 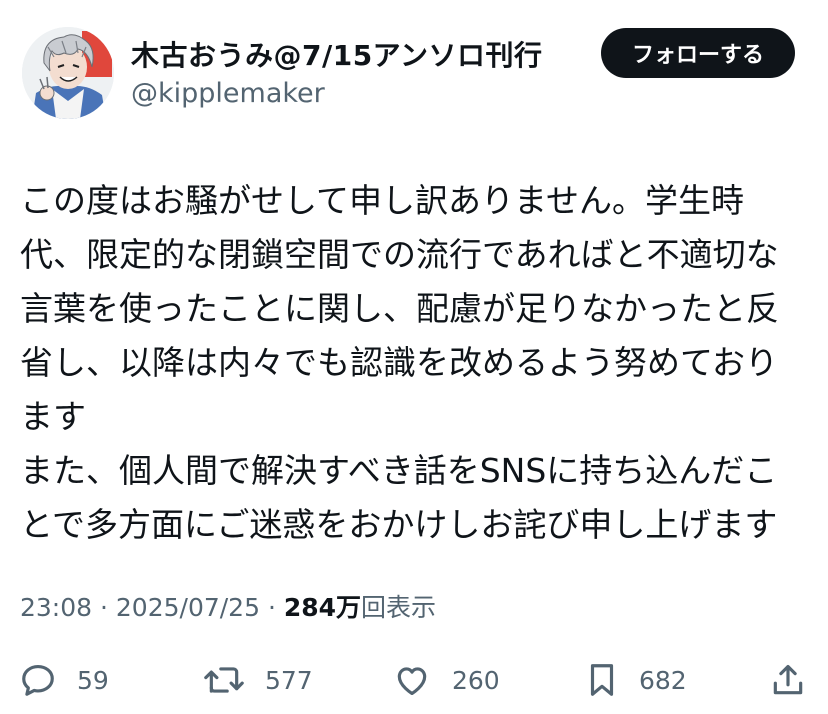 I want to click on retweet-count: 577, so click(x=289, y=680).